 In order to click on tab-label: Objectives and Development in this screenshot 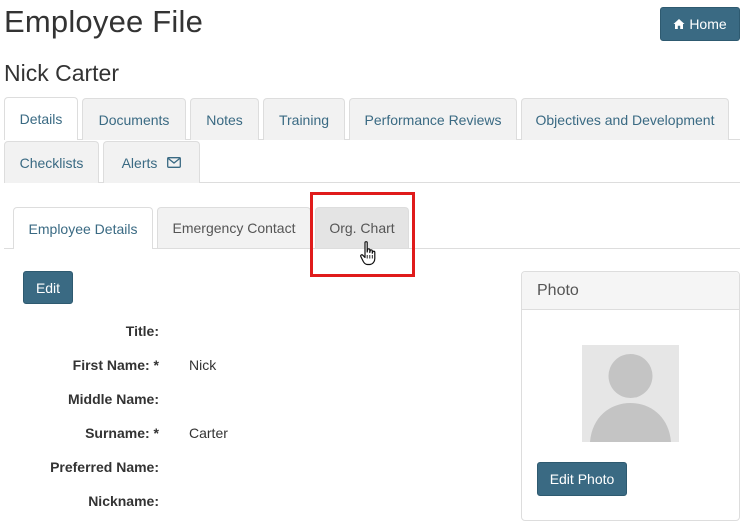, I will do `click(625, 119)`.